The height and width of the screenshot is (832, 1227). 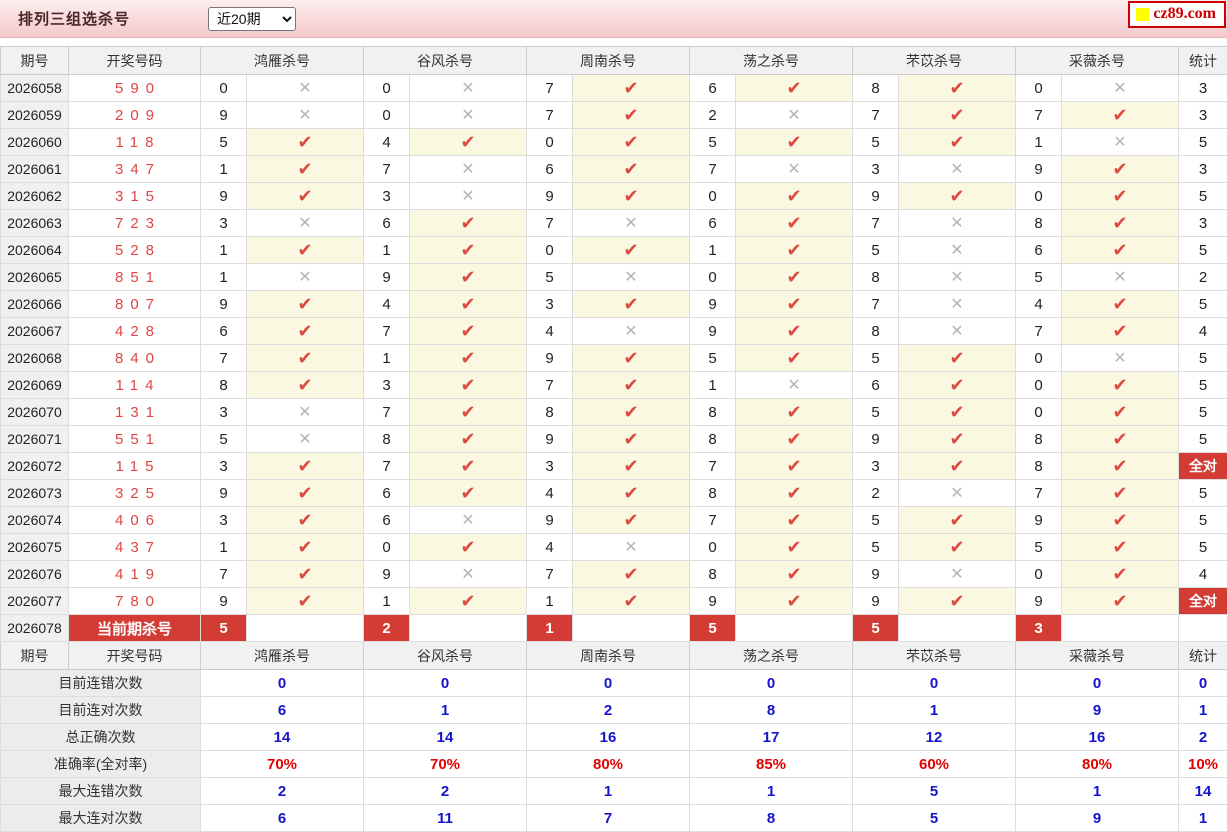 What do you see at coordinates (135, 628) in the screenshot?
I see `current-kill-label: 当前期杀号` at bounding box center [135, 628].